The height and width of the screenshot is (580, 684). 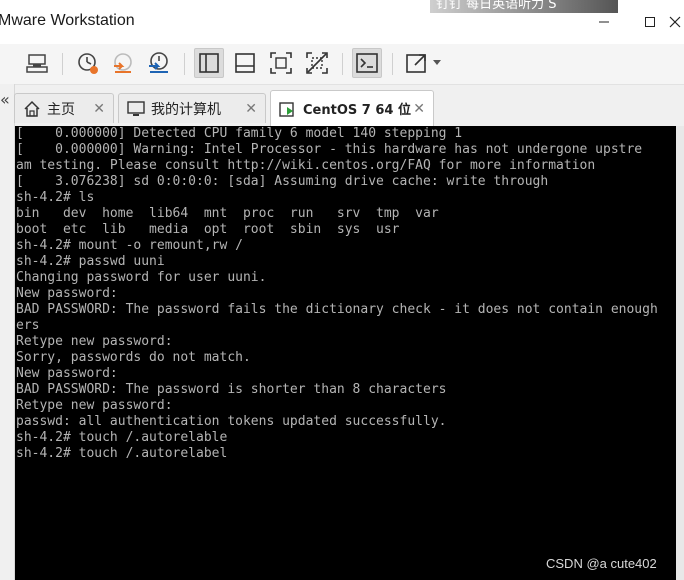 I want to click on snapshot-button, so click(x=87, y=63).